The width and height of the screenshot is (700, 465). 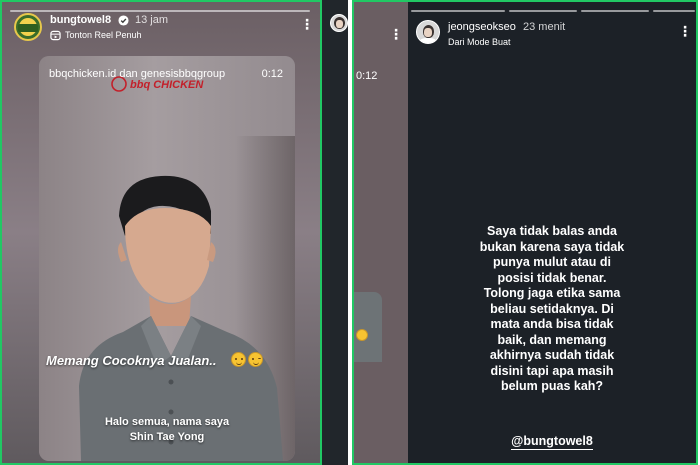 What do you see at coordinates (552, 293) in the screenshot?
I see `message-line: Tolong jaga etika sama` at bounding box center [552, 293].